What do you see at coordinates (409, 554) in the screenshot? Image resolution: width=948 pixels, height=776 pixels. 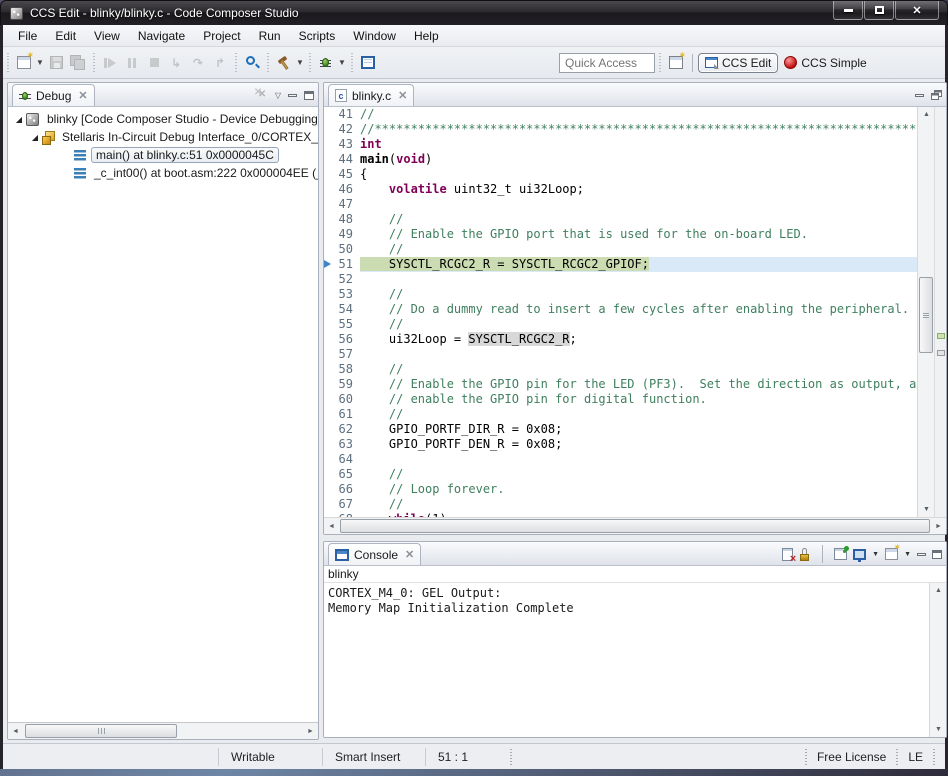 I see `tab-console-close-icon: ✕` at bounding box center [409, 554].